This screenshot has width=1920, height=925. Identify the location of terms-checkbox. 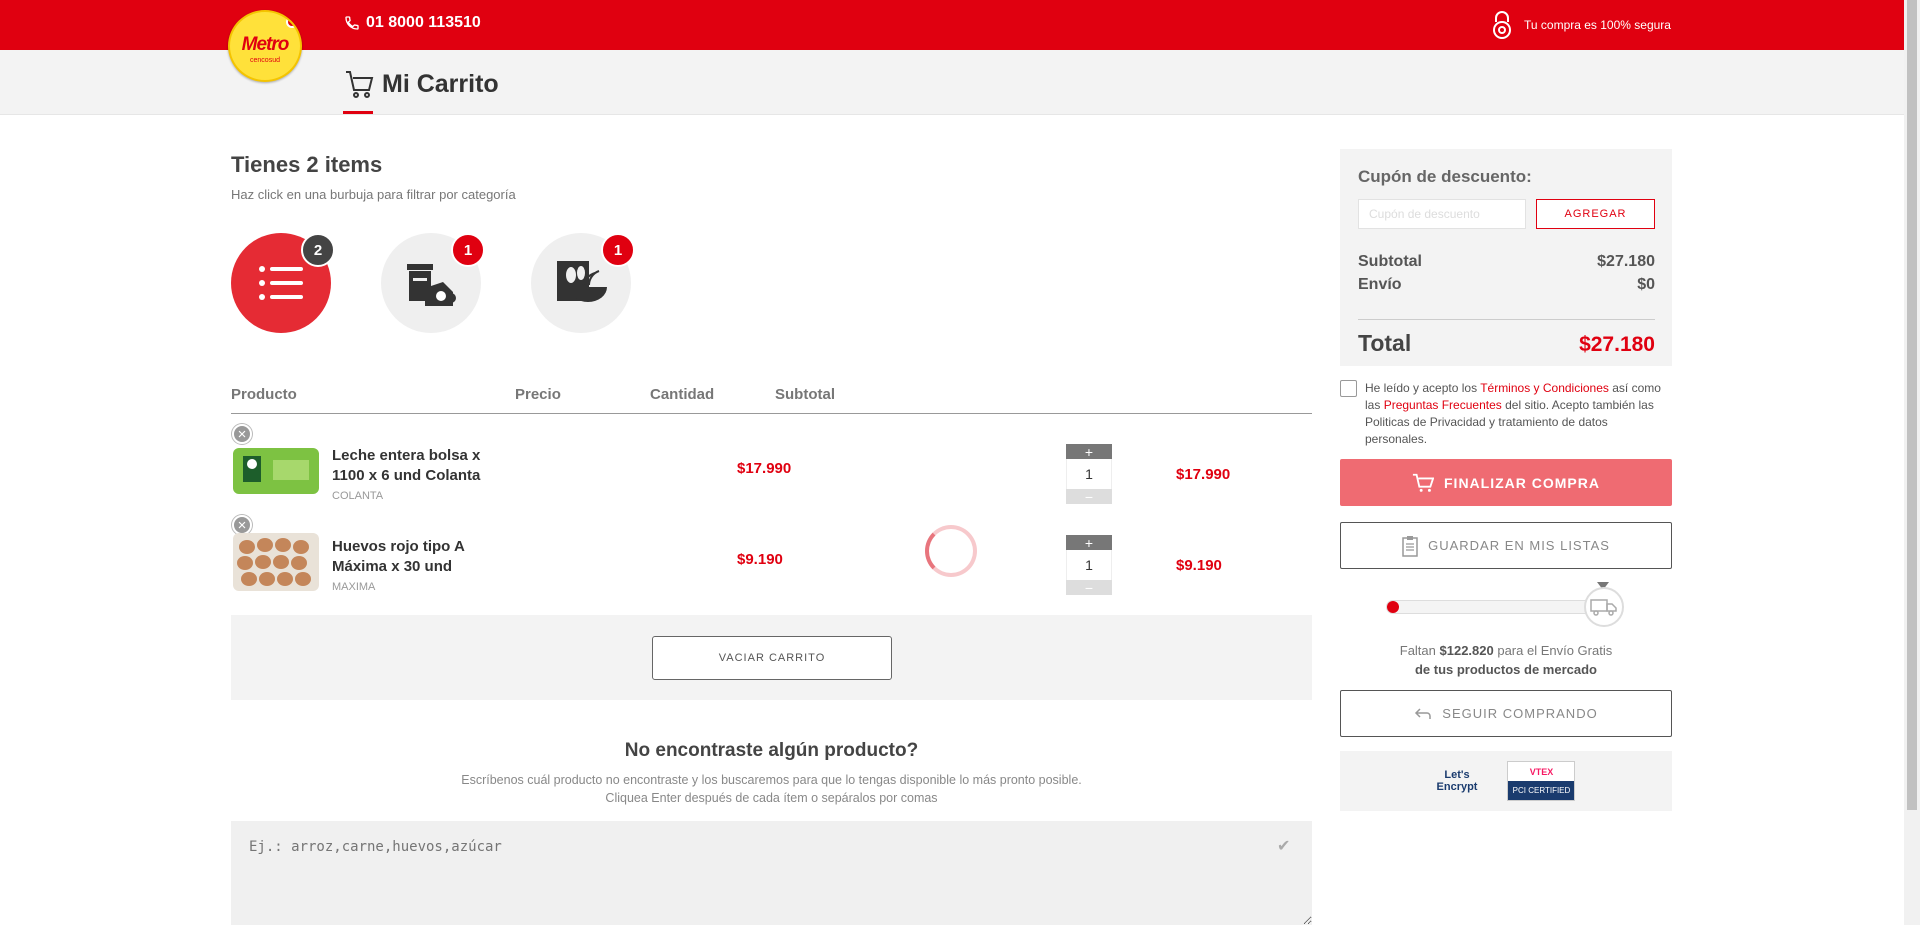
(1348, 388).